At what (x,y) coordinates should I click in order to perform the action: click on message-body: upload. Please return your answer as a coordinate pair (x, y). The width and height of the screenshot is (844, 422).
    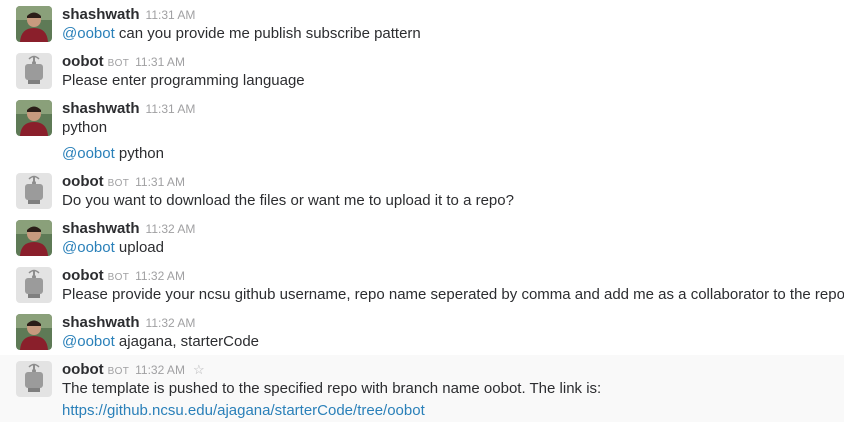
    Looking at the image, I should click on (139, 247).